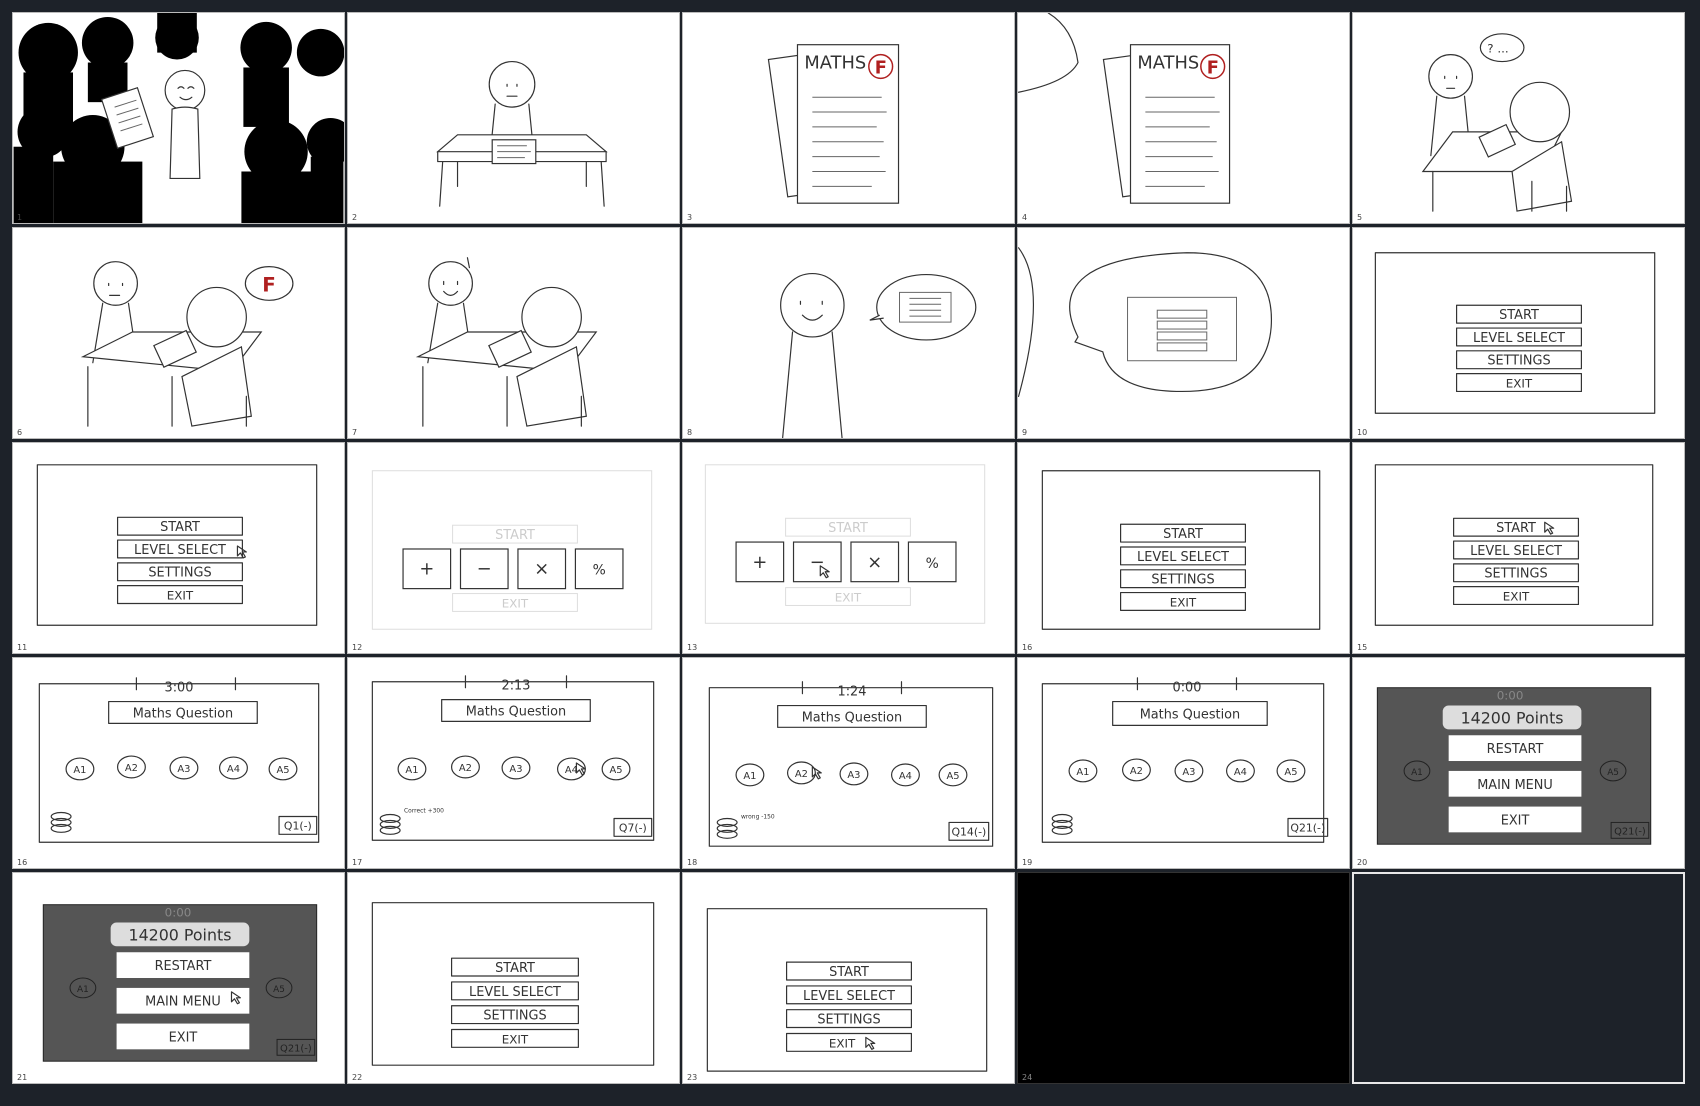  I want to click on panel-13: START EXIT + − × % 13, so click(848, 548).